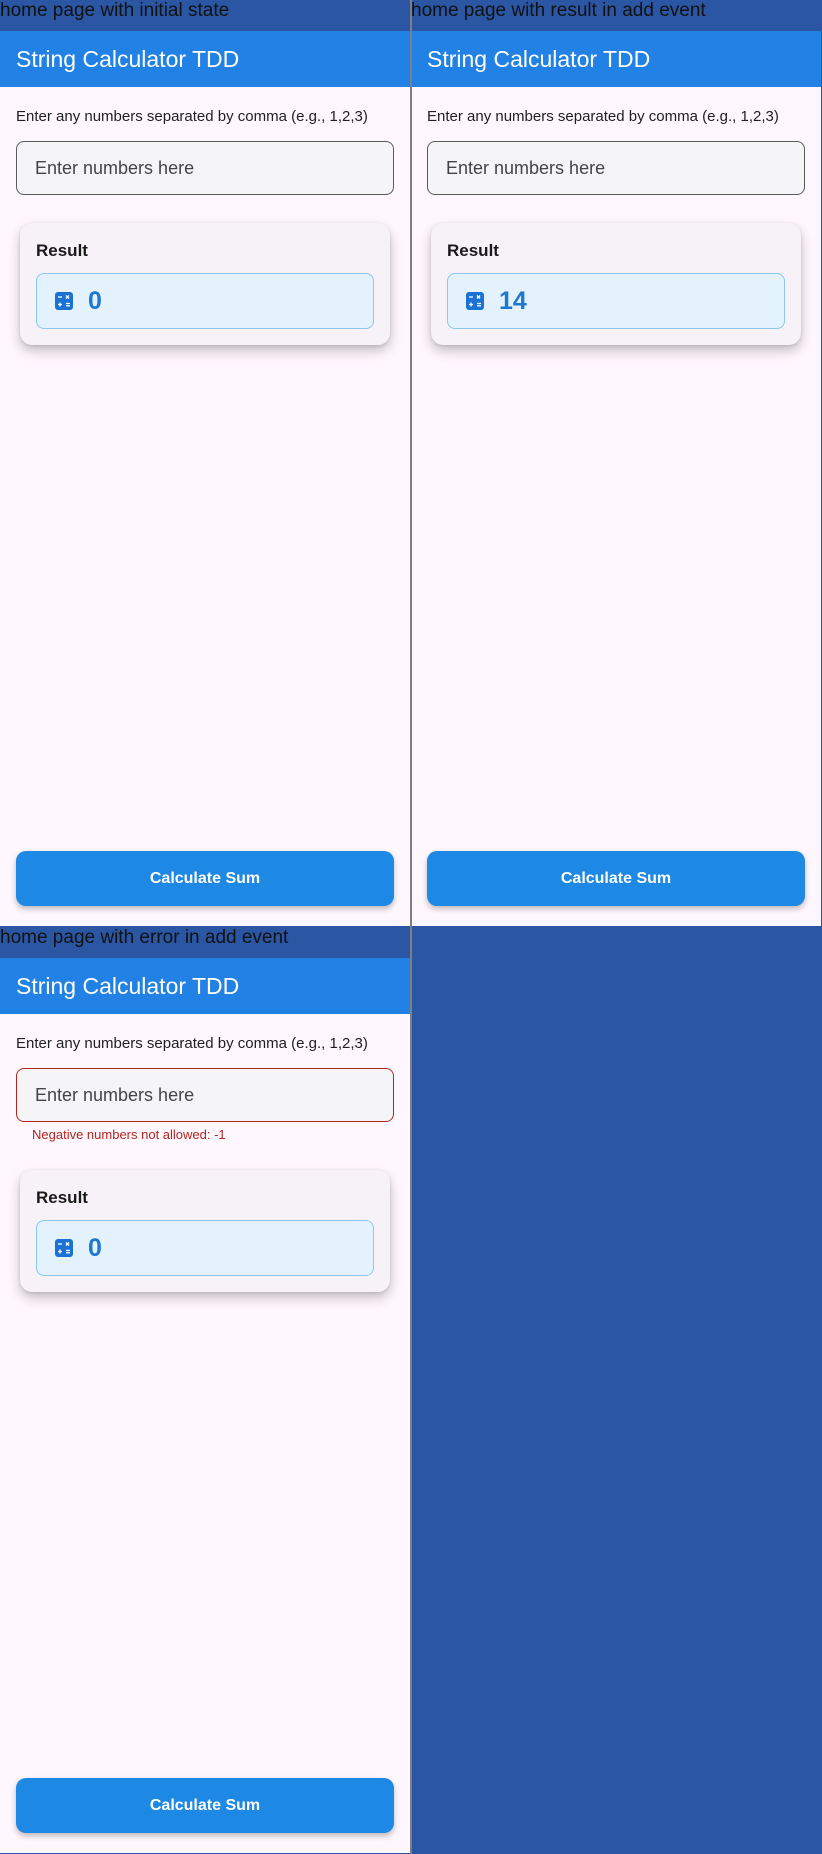 The image size is (822, 1854). I want to click on panel-caption: home page with result in add event, so click(558, 10).